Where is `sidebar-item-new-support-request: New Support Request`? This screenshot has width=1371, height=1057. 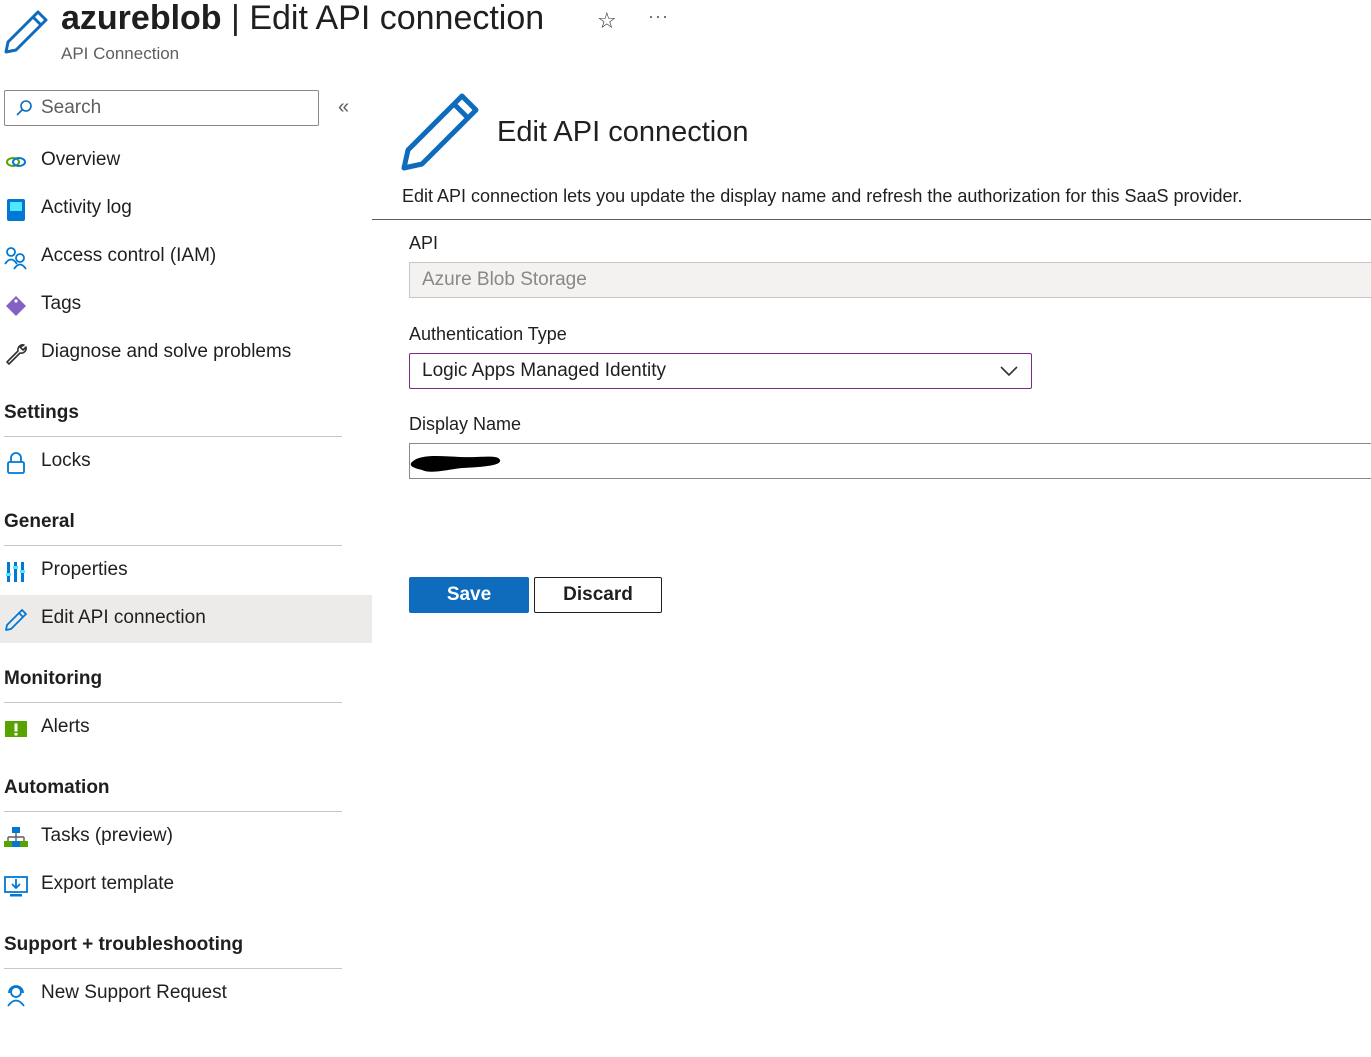
sidebar-item-new-support-request: New Support Request is located at coordinates (186, 994).